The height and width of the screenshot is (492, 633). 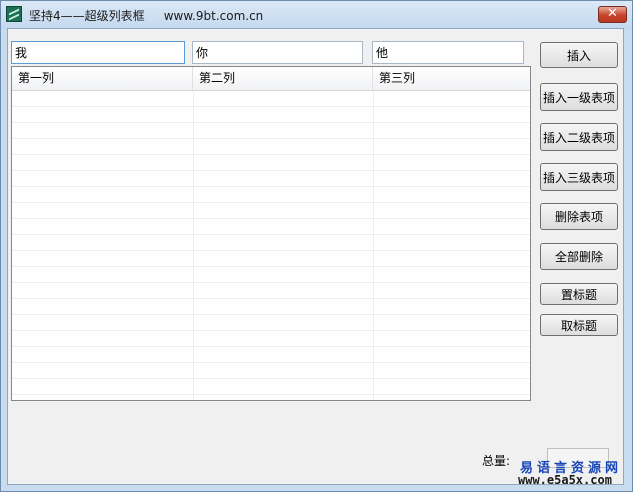 I want to click on delete-item-button: 删除表项, so click(x=579, y=216).